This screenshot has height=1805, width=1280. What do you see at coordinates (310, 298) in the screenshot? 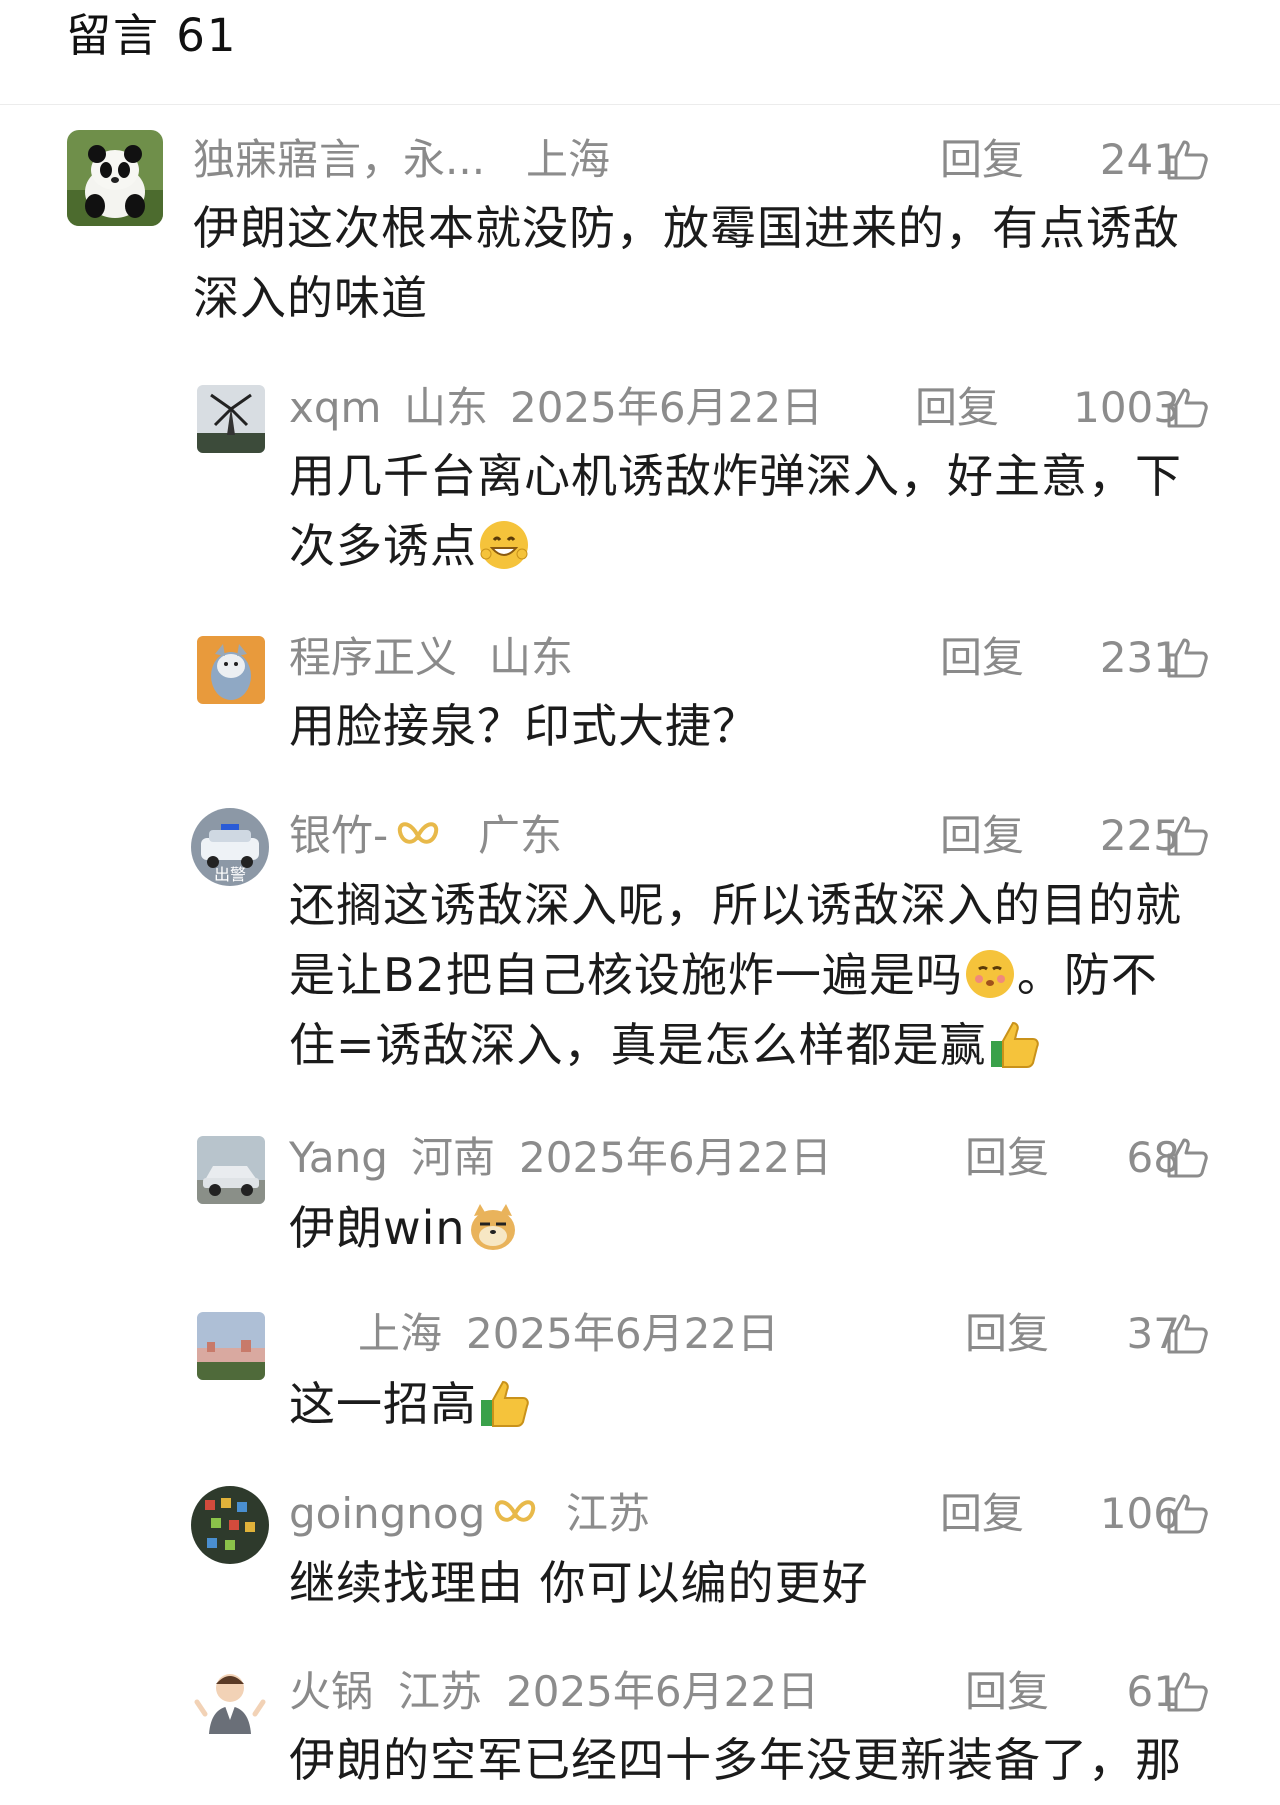
I see `comment-line: 深入的味道` at bounding box center [310, 298].